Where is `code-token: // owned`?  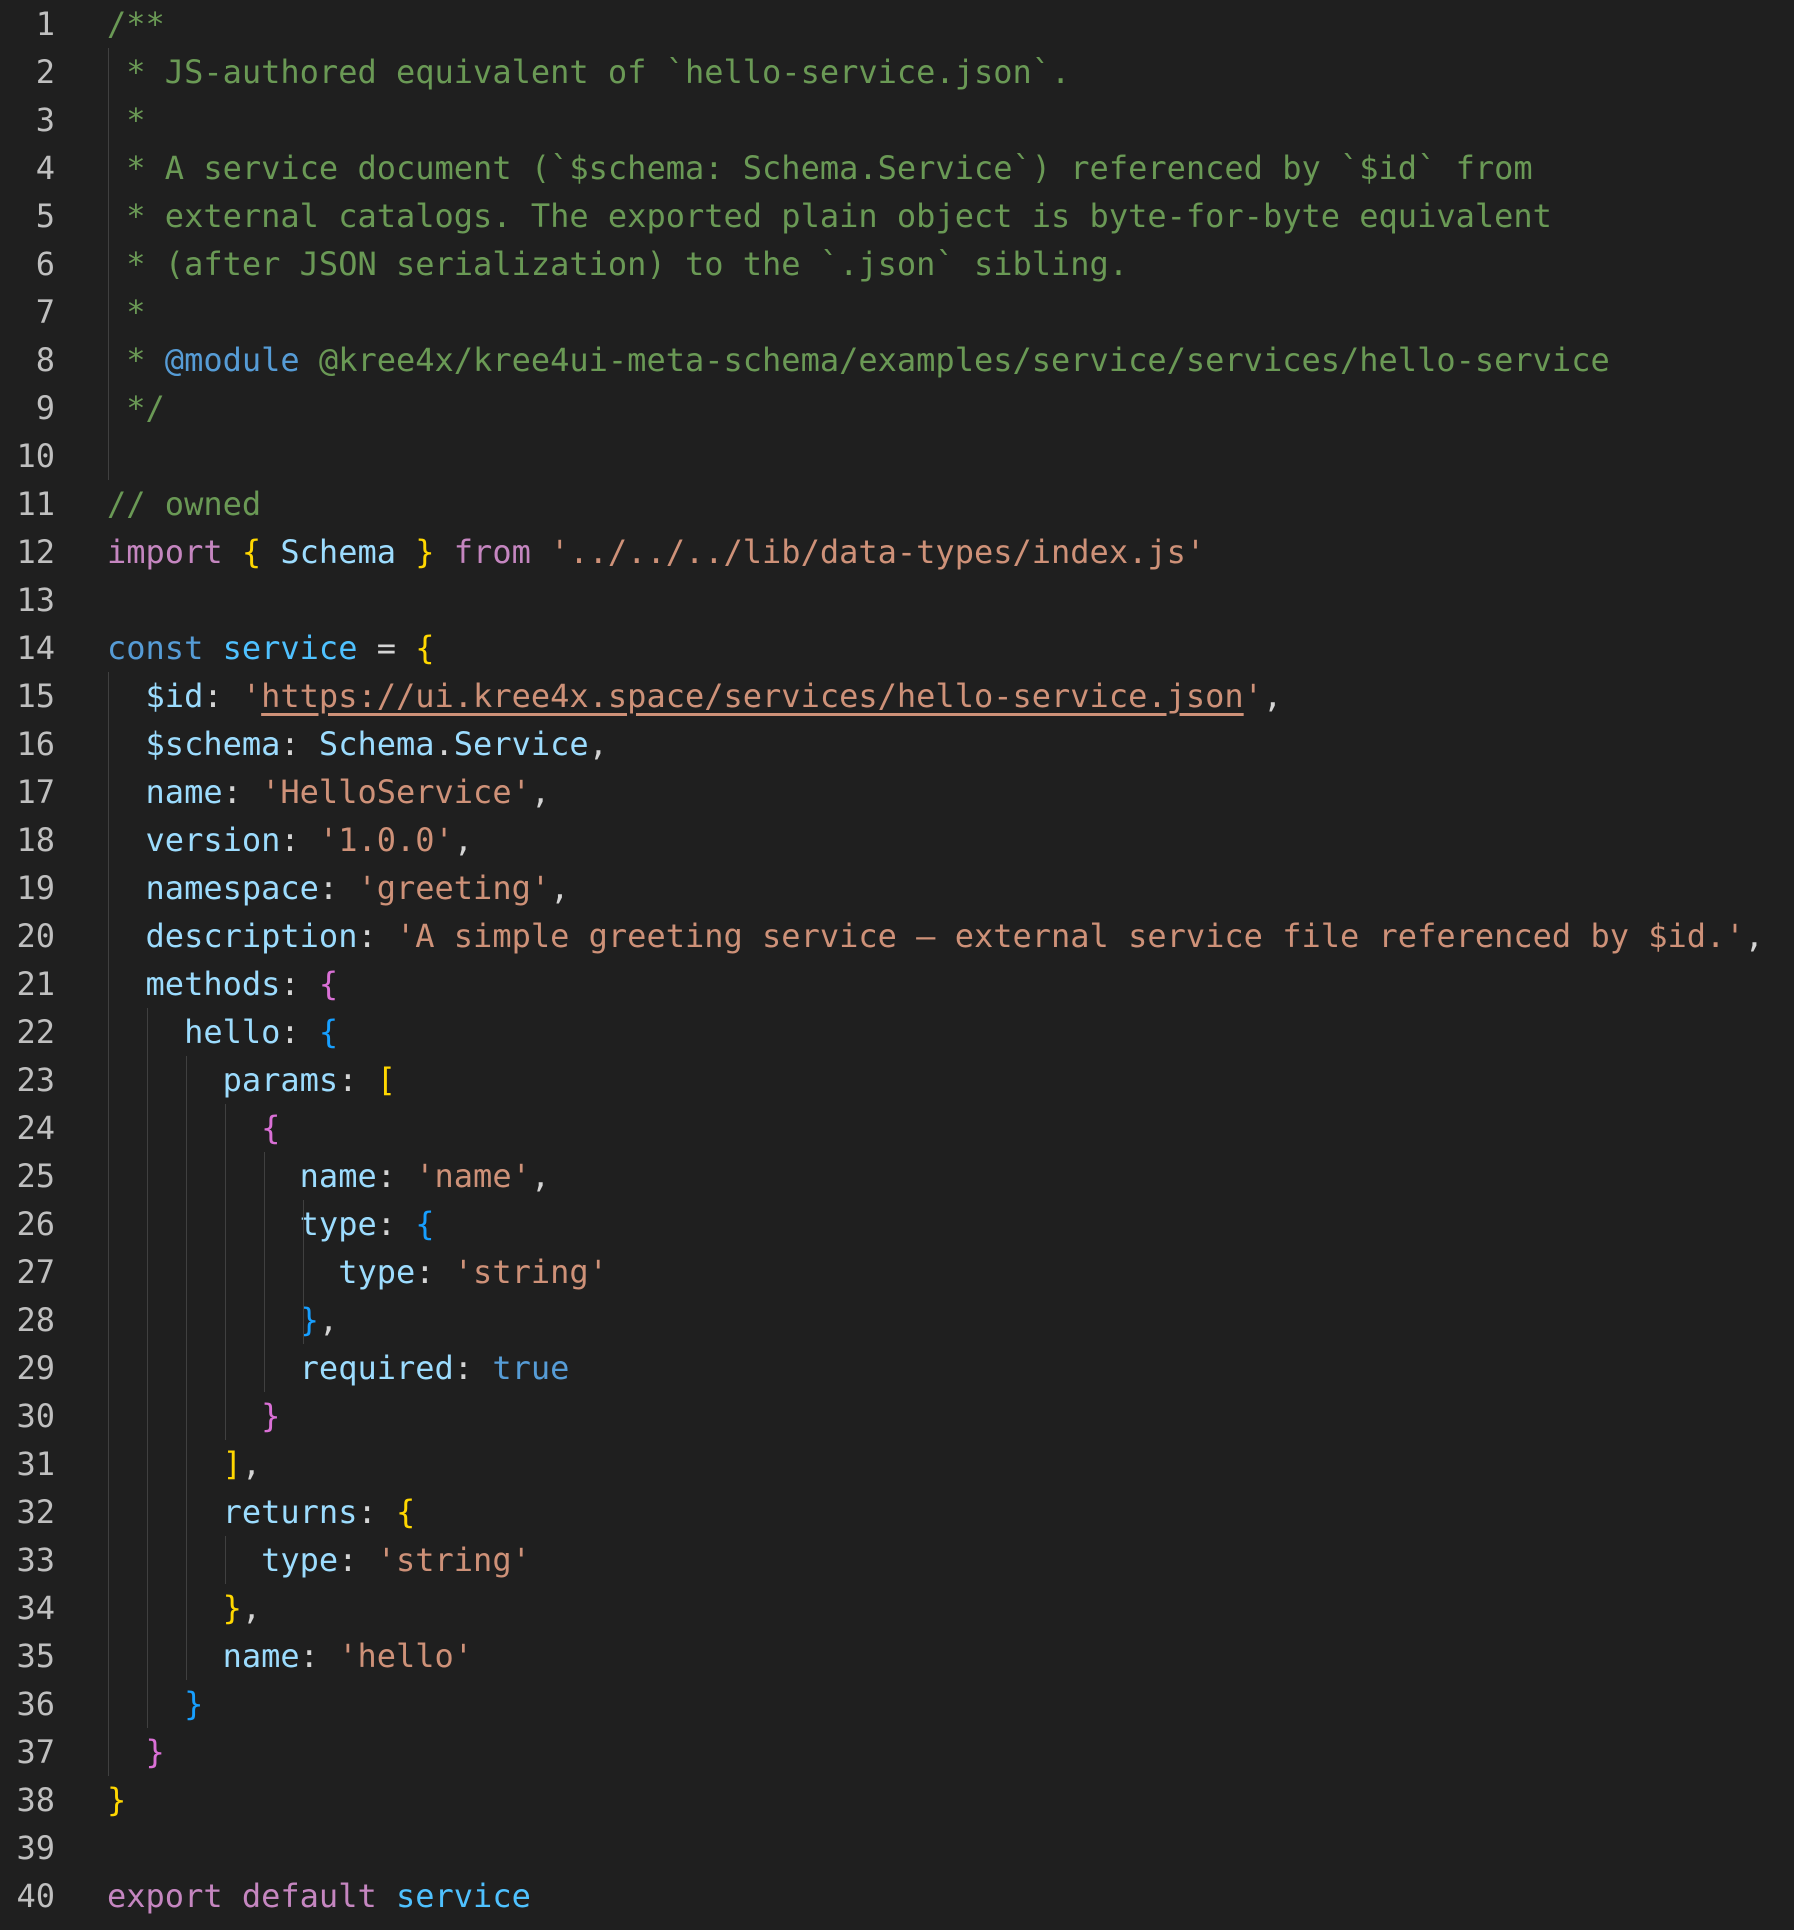 code-token: // owned is located at coordinates (184, 504).